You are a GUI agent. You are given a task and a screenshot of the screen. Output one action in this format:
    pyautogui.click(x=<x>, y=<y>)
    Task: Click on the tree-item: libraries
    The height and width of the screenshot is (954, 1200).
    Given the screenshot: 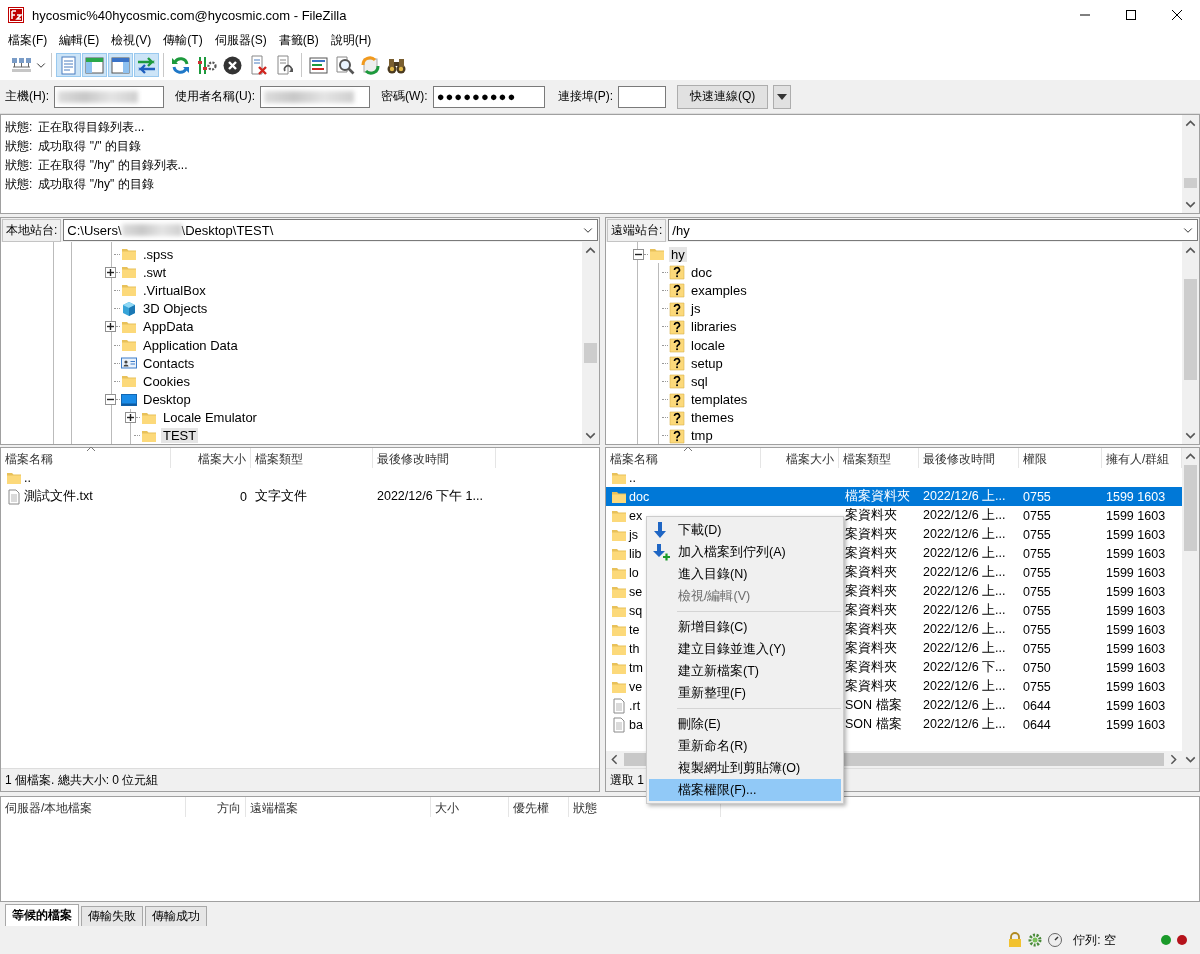 What is the action you would take?
    pyautogui.click(x=714, y=327)
    